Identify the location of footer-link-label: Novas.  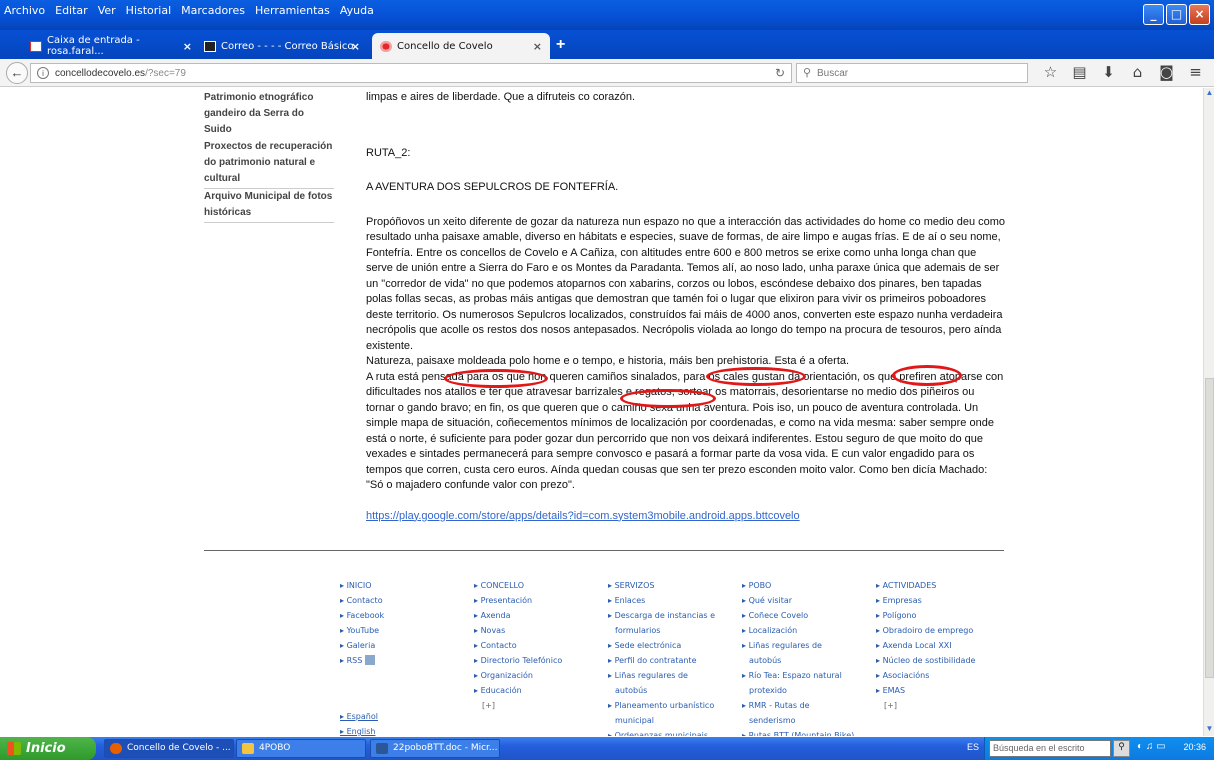
(493, 630).